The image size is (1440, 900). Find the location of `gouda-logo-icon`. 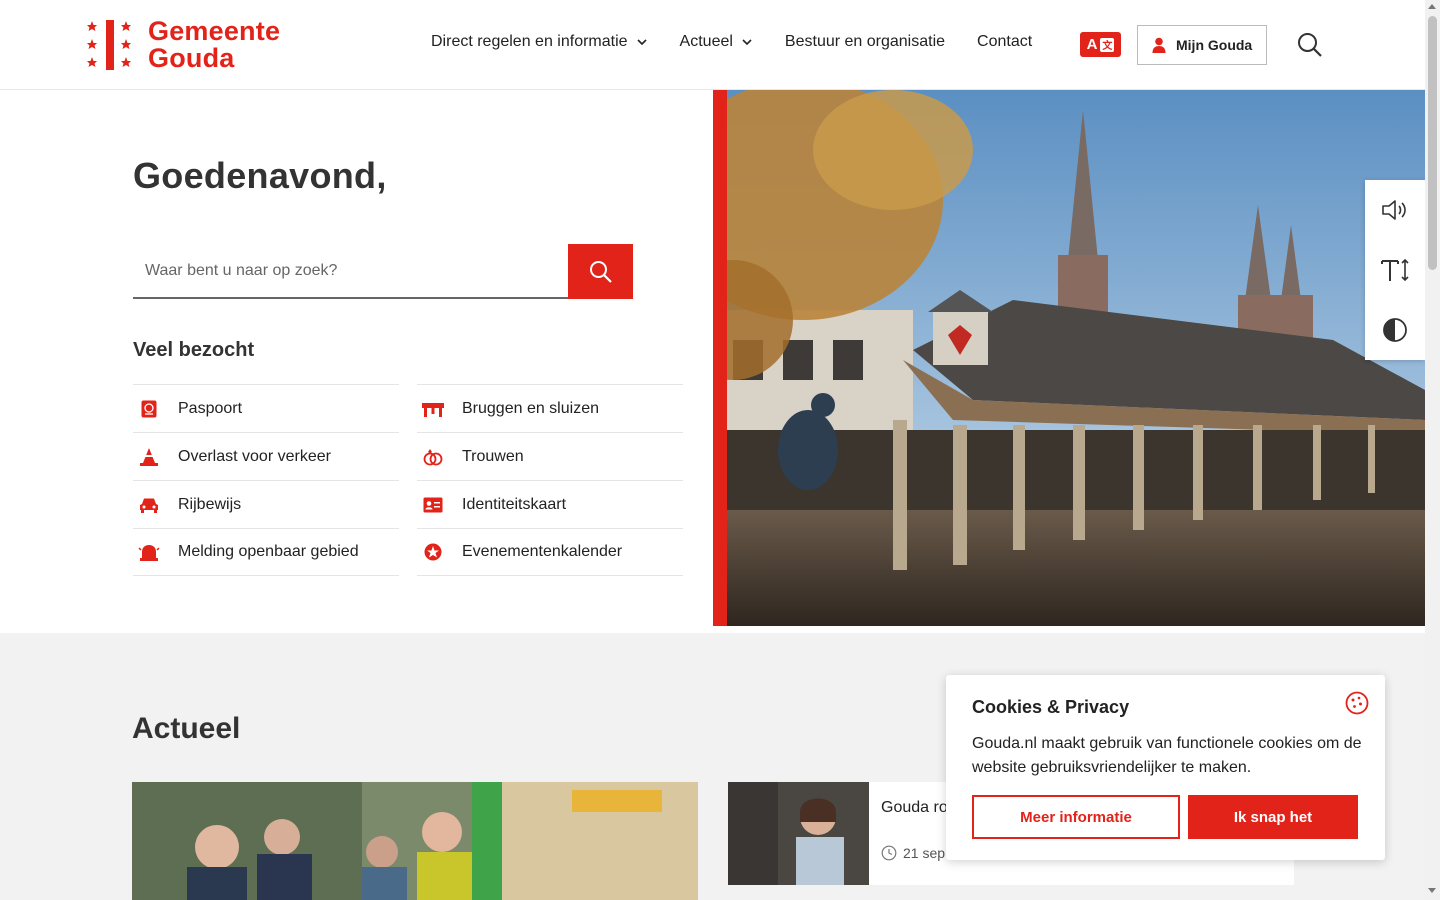

gouda-logo-icon is located at coordinates (111, 45).